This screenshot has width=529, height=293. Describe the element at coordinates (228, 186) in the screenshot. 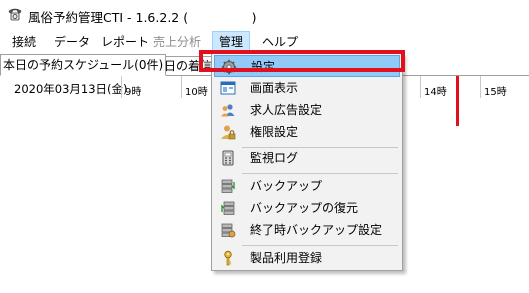

I see `backup-icon` at that location.